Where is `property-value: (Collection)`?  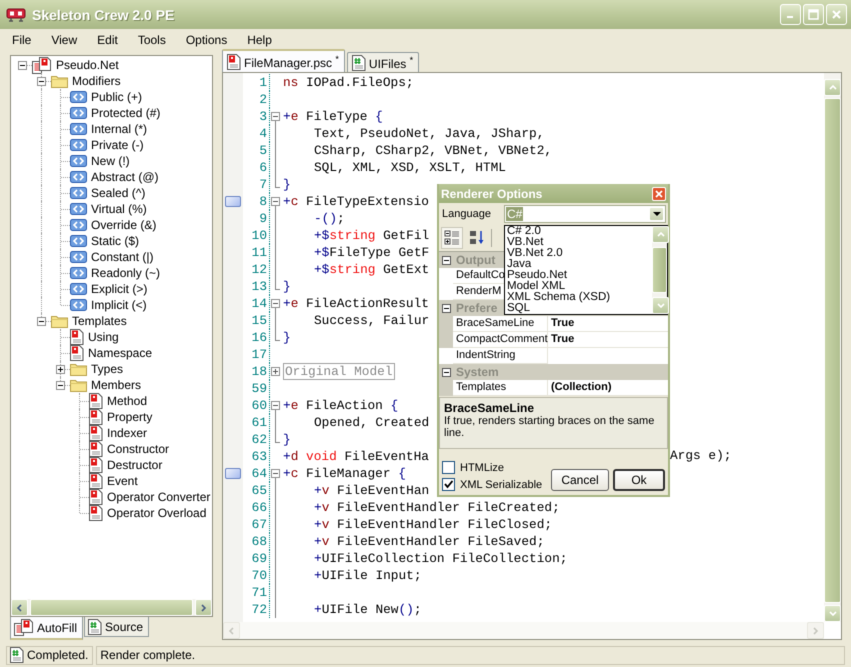 property-value: (Collection) is located at coordinates (608, 388).